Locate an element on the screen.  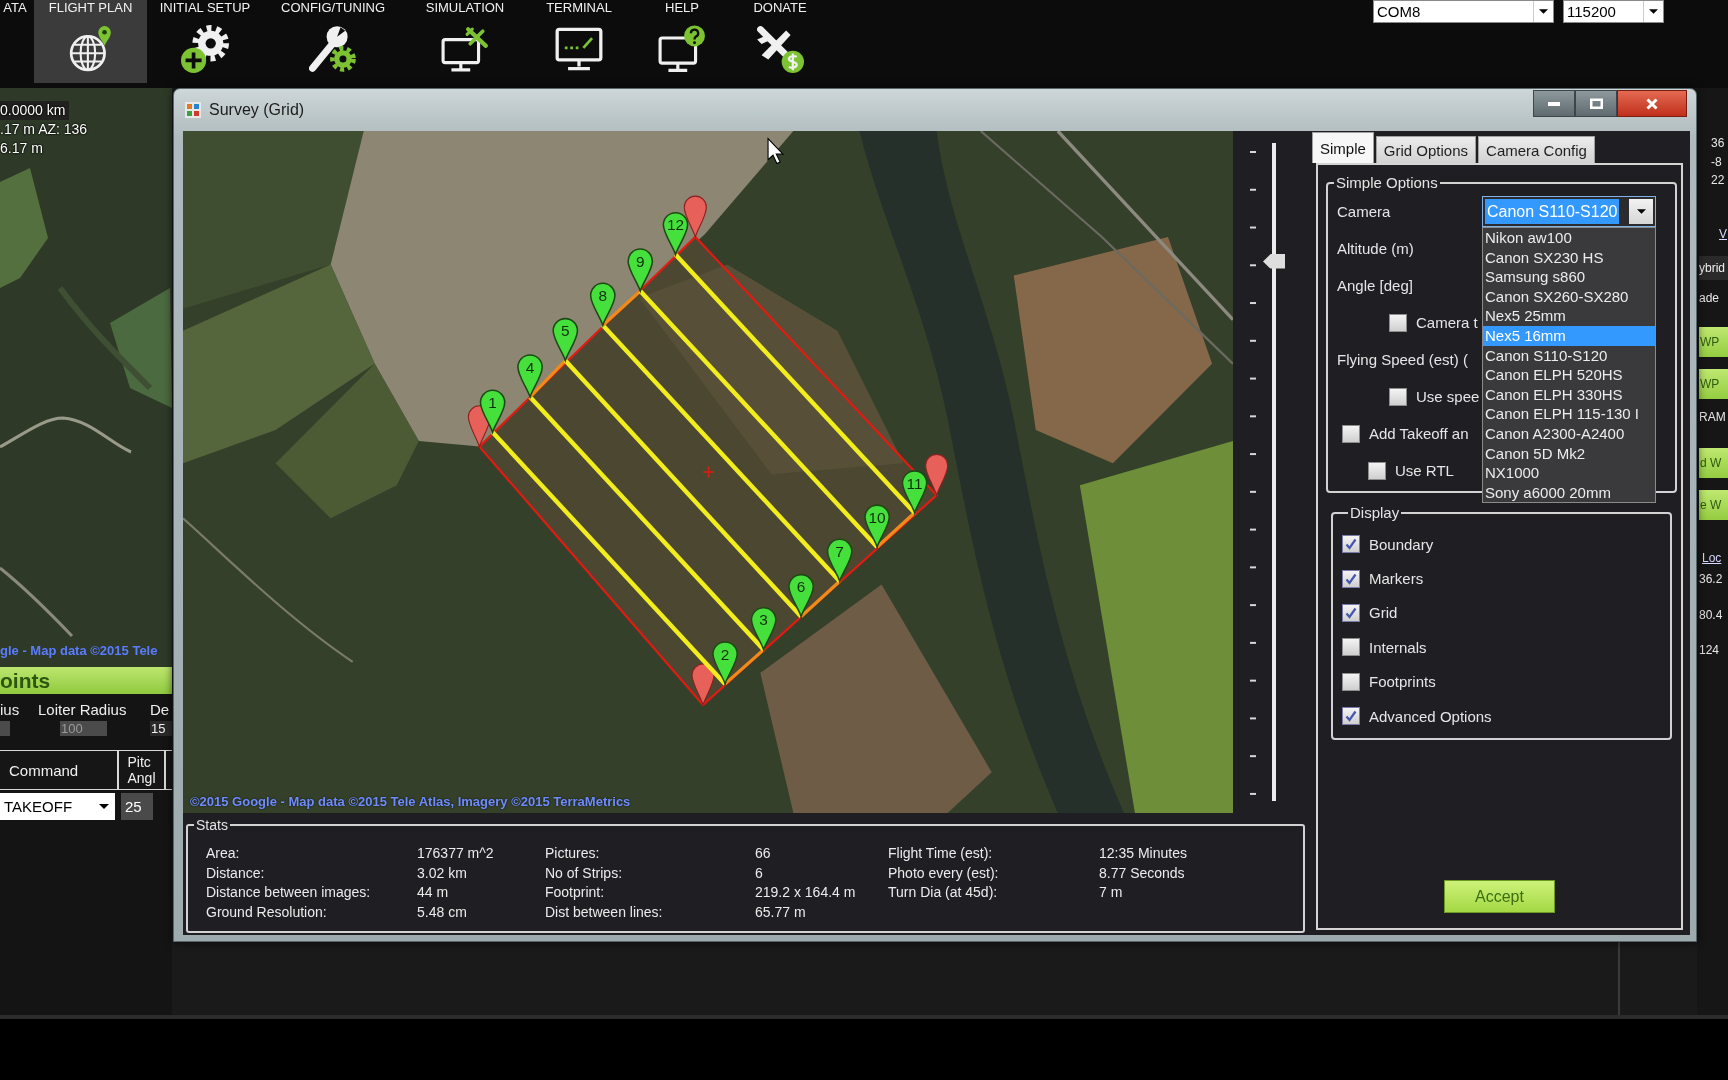
dropdown-option: Nikon aw100 is located at coordinates (1569, 238).